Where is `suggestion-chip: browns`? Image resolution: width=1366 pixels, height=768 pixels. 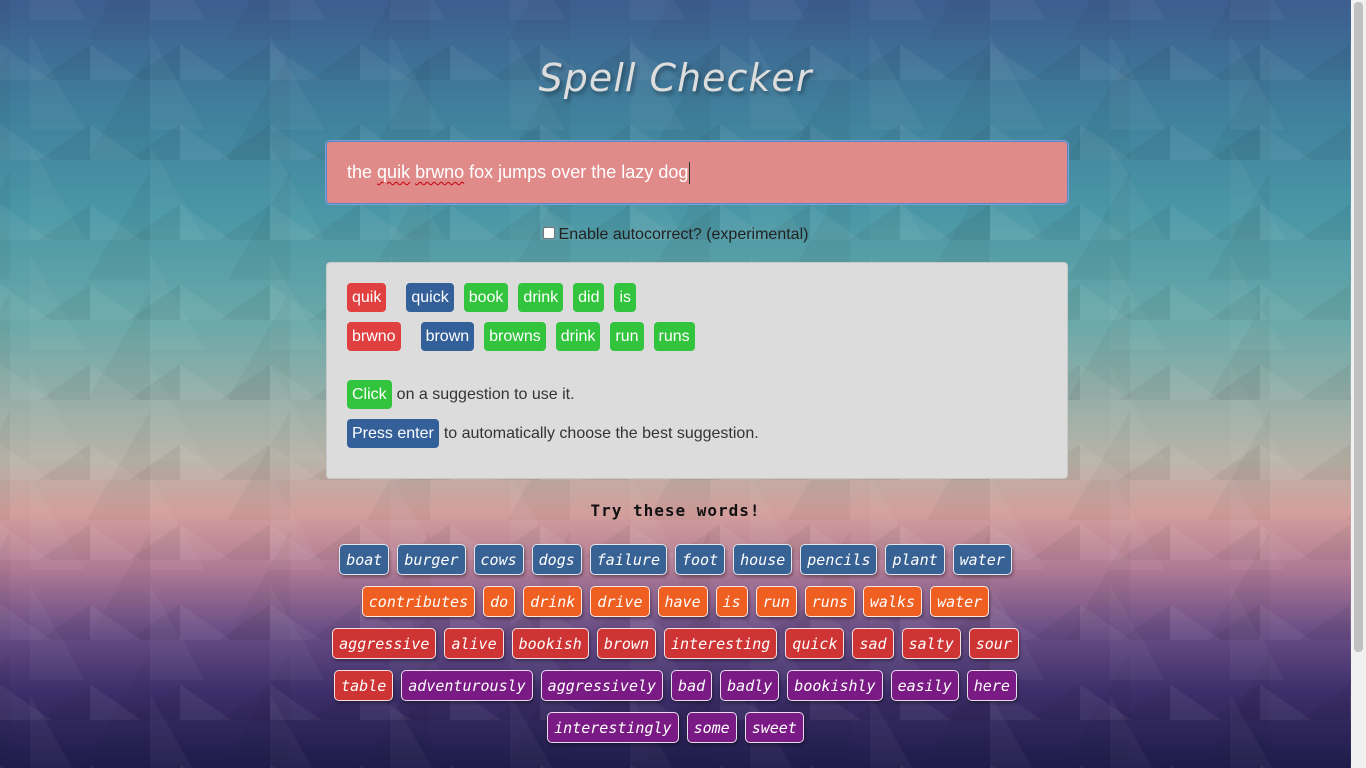 suggestion-chip: browns is located at coordinates (515, 336).